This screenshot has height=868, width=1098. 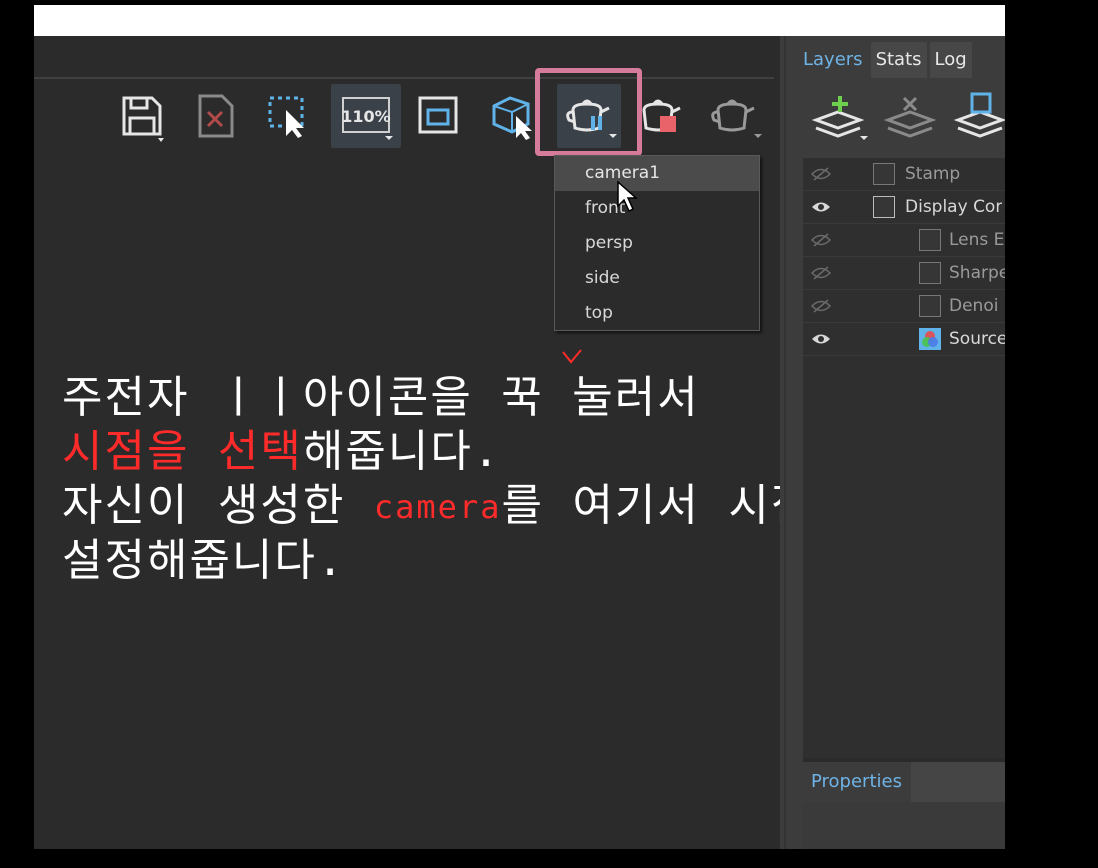 What do you see at coordinates (977, 240) in the screenshot?
I see `layer-name: Lens E` at bounding box center [977, 240].